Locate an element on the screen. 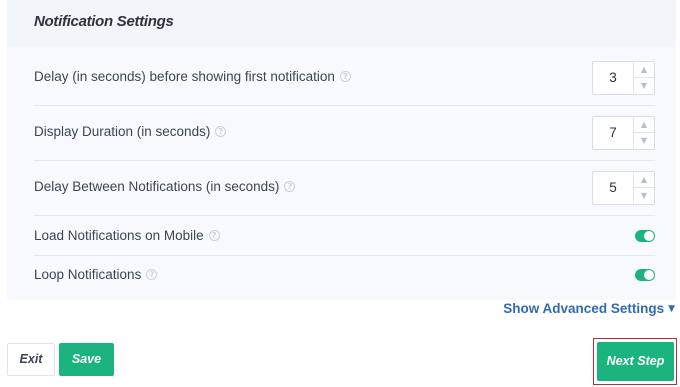  load-mobile-toggle is located at coordinates (645, 236).